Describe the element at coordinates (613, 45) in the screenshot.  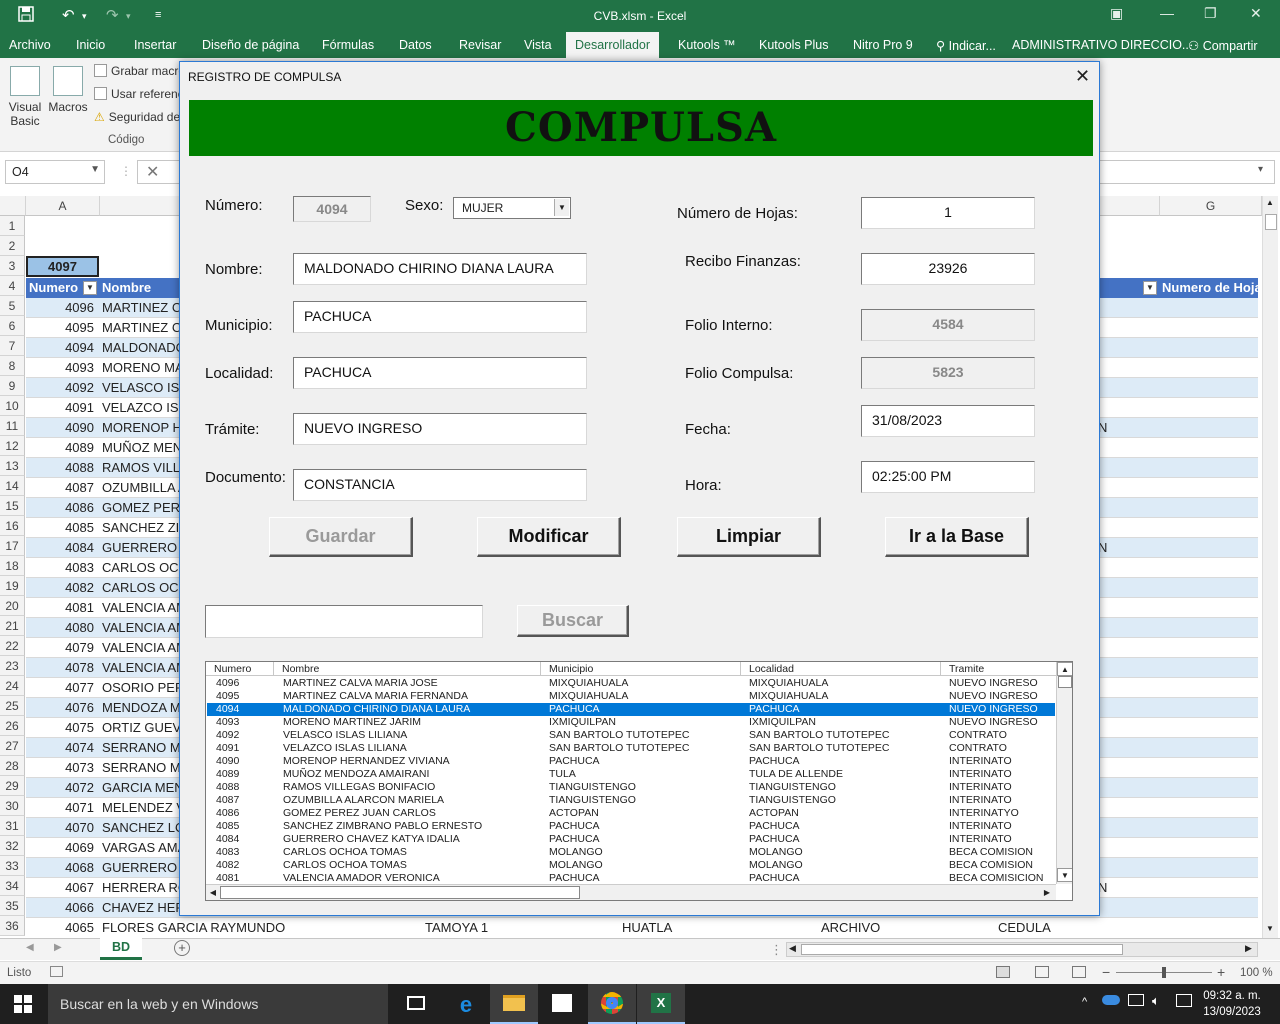
I see `tab-desarrollador: Desarrollador` at that location.